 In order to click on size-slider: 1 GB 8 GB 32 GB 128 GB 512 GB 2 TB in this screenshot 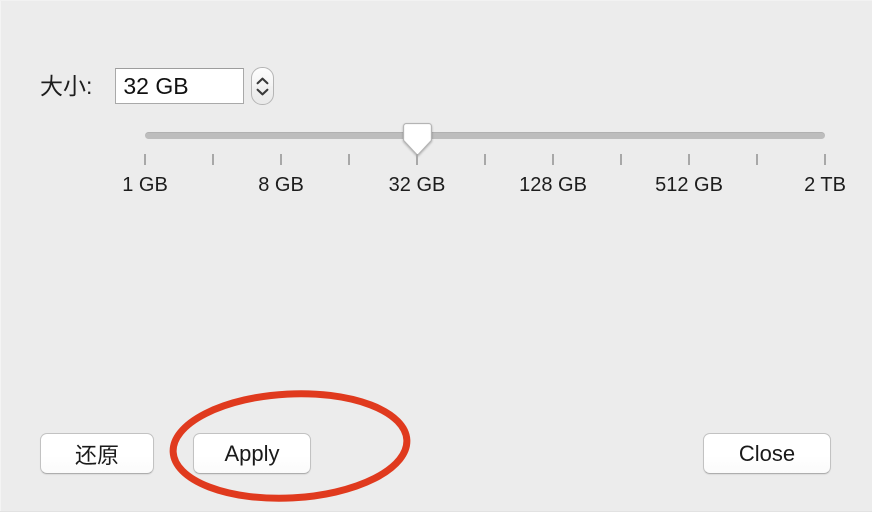, I will do `click(484, 165)`.